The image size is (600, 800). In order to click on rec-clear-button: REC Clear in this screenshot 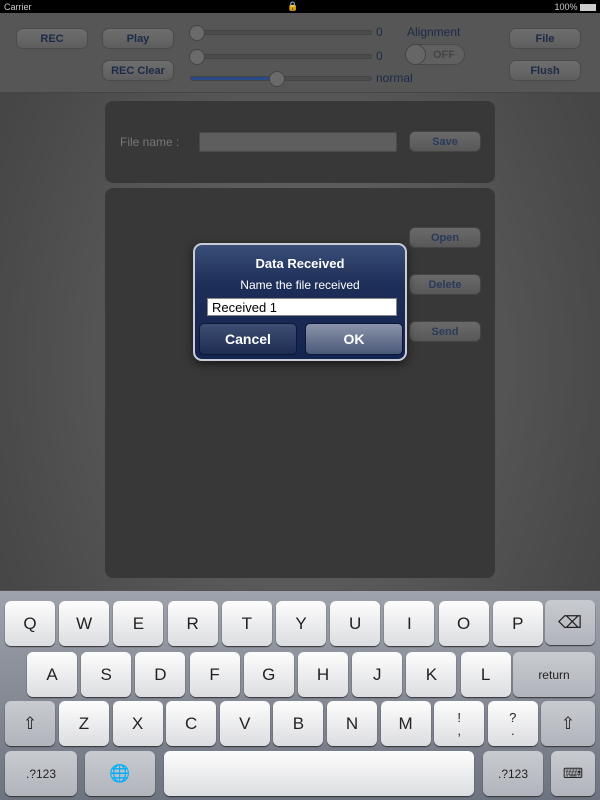, I will do `click(138, 70)`.